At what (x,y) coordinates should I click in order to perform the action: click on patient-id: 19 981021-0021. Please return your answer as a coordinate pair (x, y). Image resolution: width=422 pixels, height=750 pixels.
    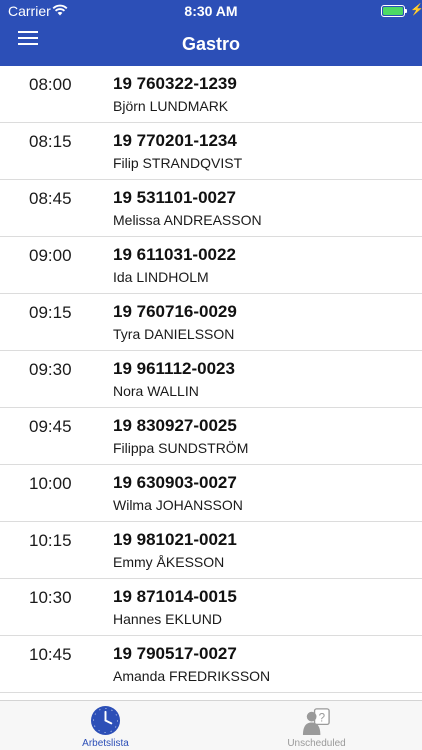
    Looking at the image, I should click on (175, 539).